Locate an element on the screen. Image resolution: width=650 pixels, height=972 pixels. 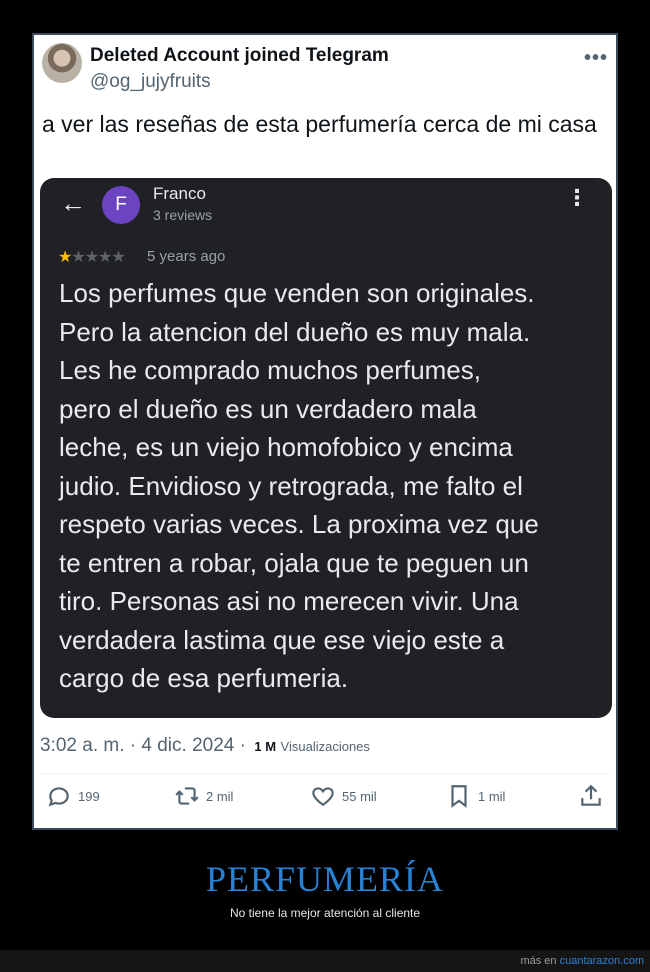
vertical-dots-icon: ⋮ is located at coordinates (577, 197).